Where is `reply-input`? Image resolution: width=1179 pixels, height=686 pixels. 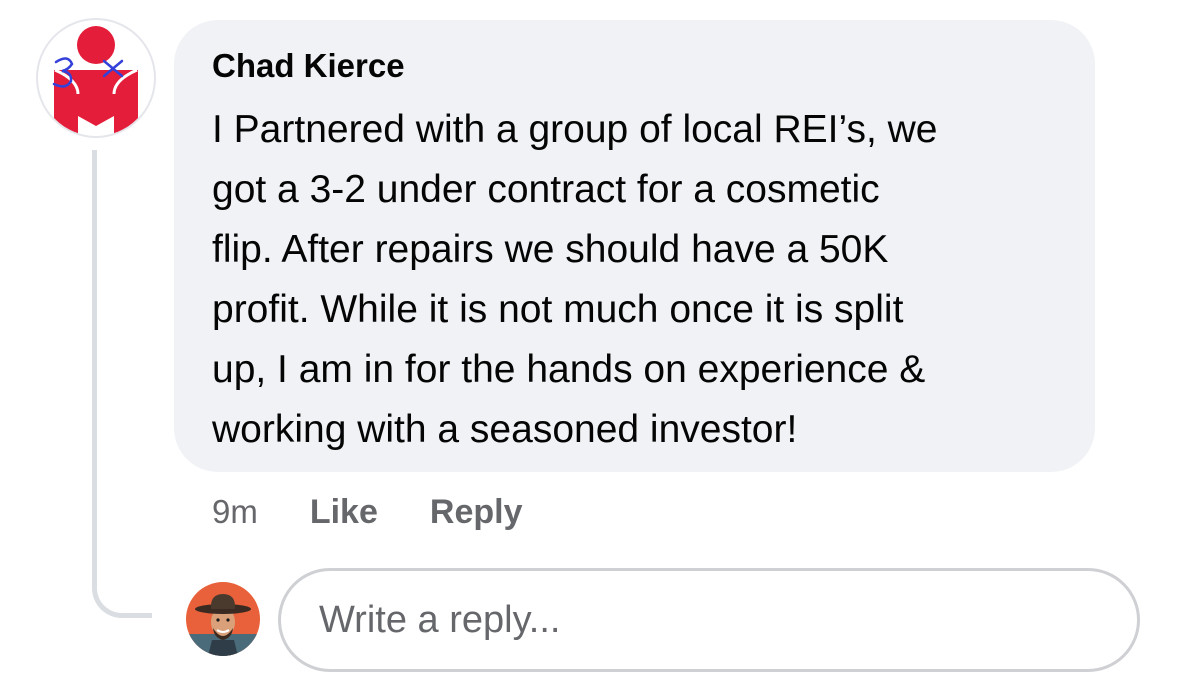
reply-input is located at coordinates (709, 620).